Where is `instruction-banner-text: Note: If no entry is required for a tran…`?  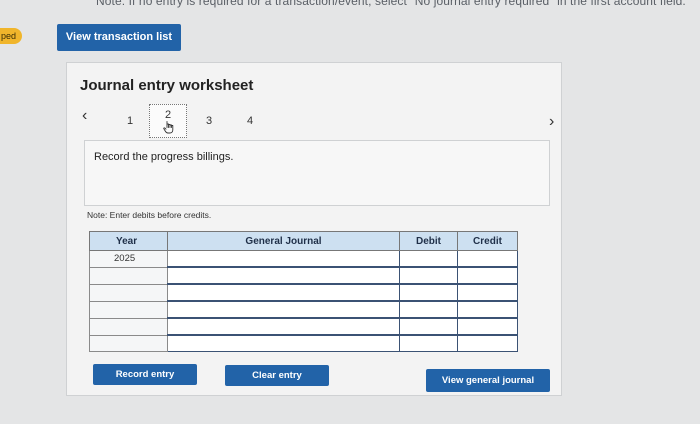 instruction-banner-text: Note: If no entry is required for a tran… is located at coordinates (391, 4).